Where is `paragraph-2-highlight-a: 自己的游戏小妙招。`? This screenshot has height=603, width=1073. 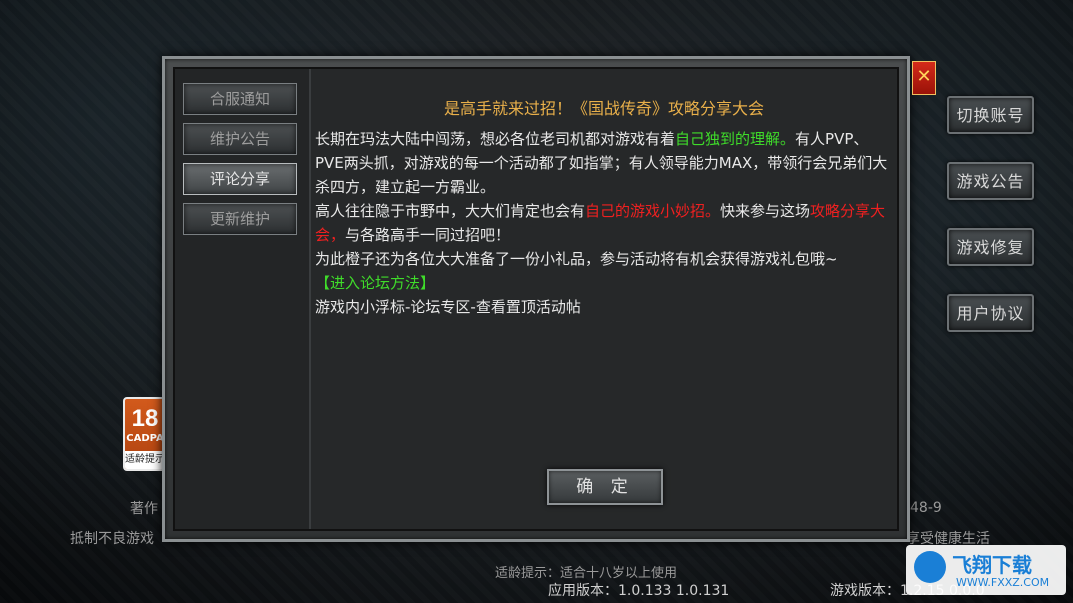 paragraph-2-highlight-a: 自己的游戏小妙招。 is located at coordinates (653, 211).